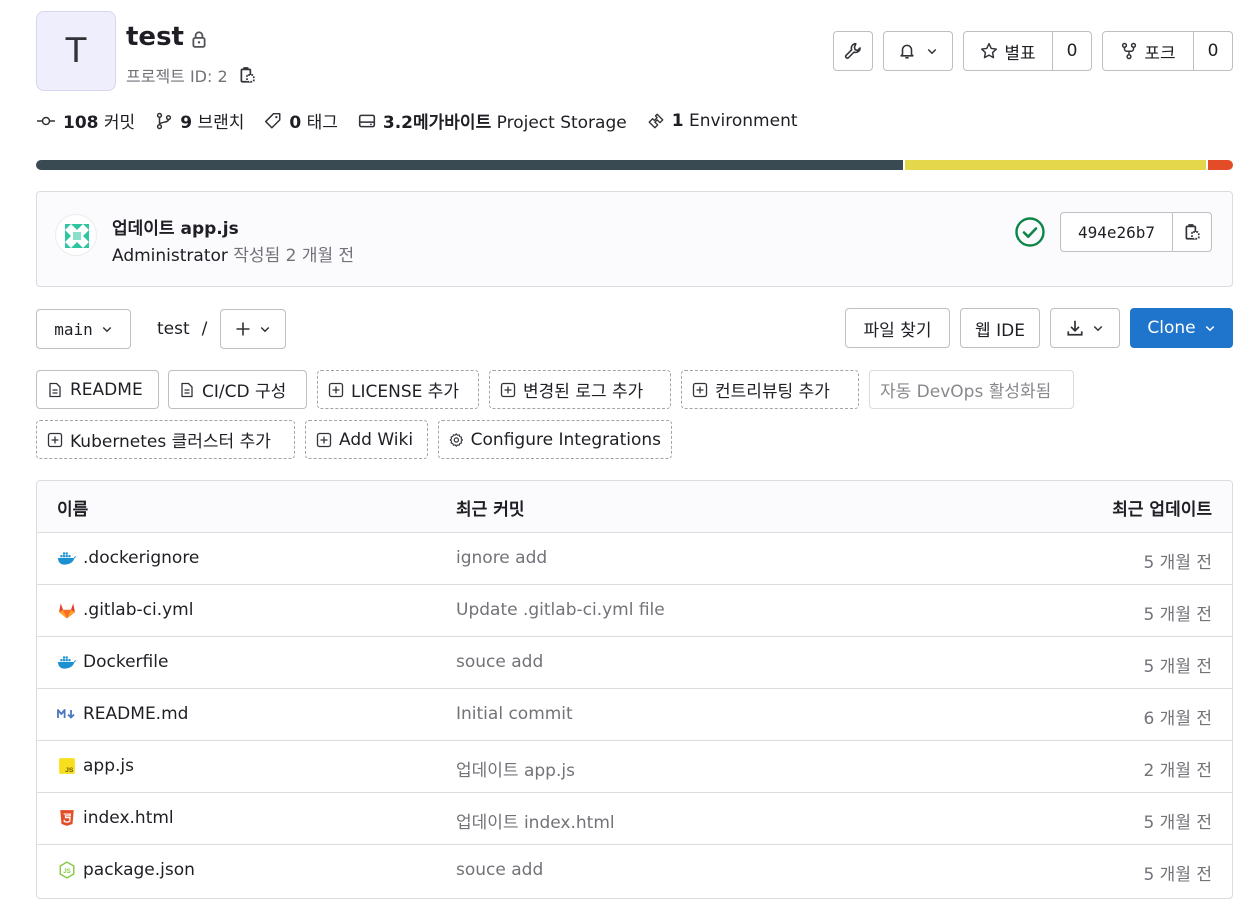 This screenshot has height=906, width=1255. Describe the element at coordinates (897, 328) in the screenshot. I see `find-file-button: 파일 찾기` at that location.